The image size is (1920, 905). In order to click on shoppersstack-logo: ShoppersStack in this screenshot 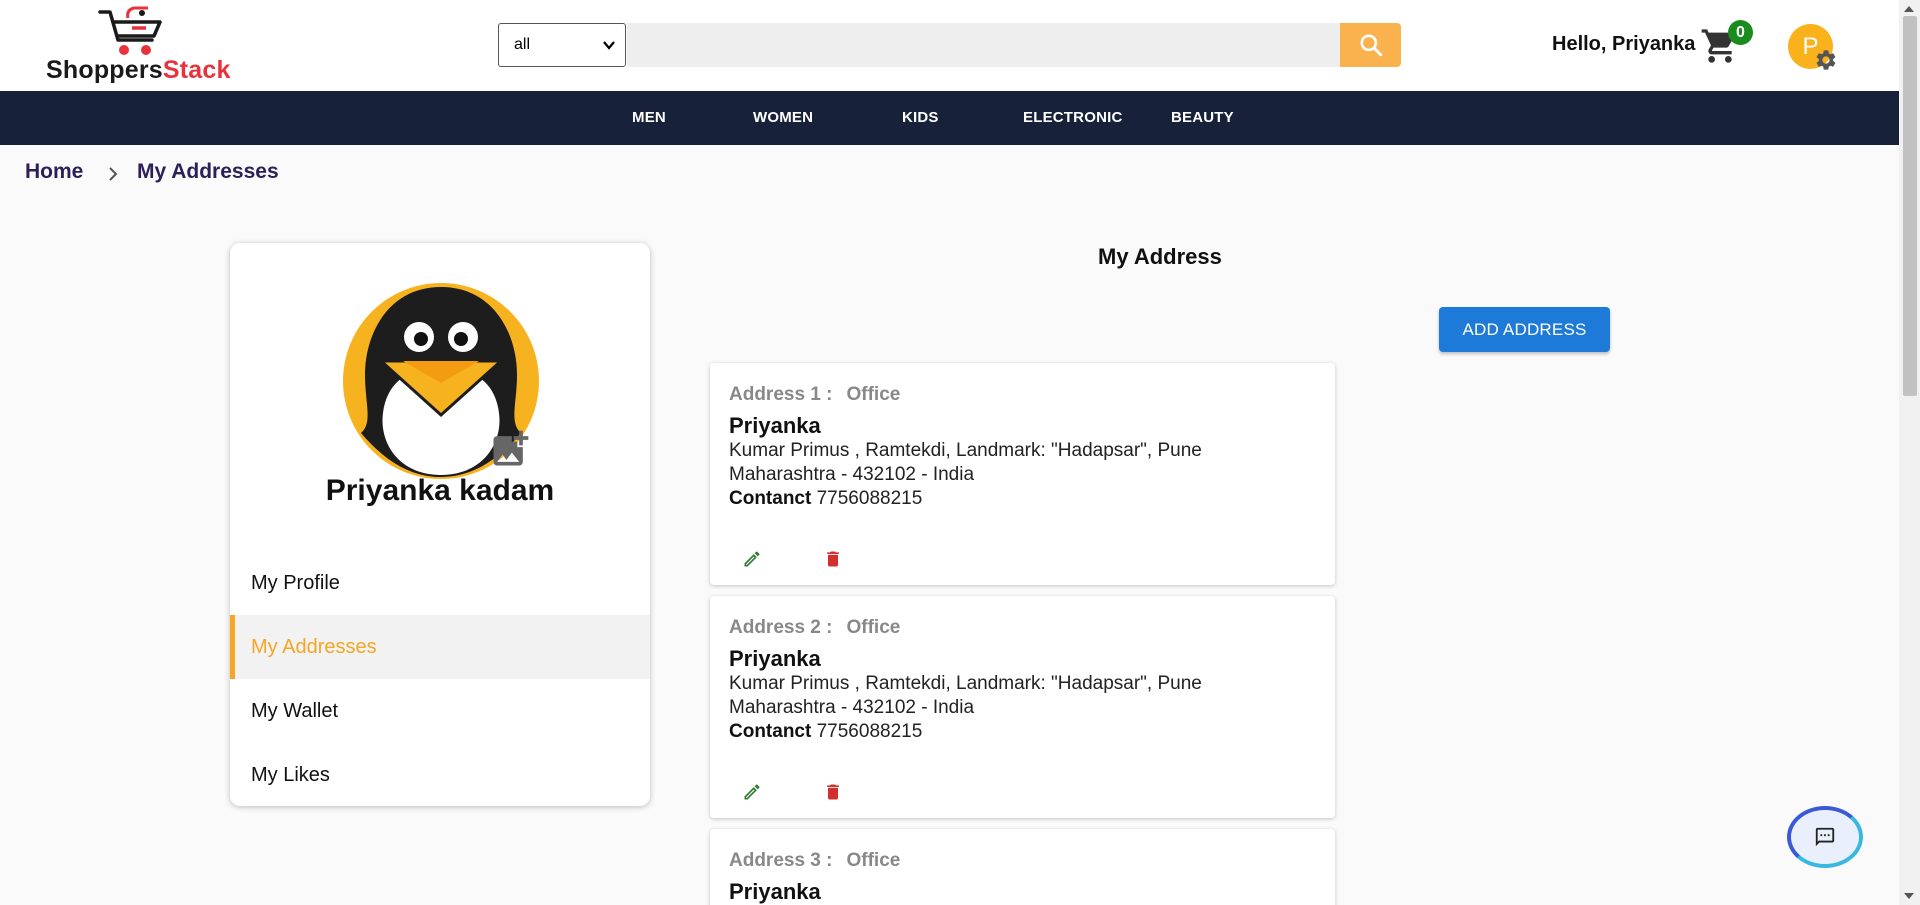, I will do `click(146, 46)`.